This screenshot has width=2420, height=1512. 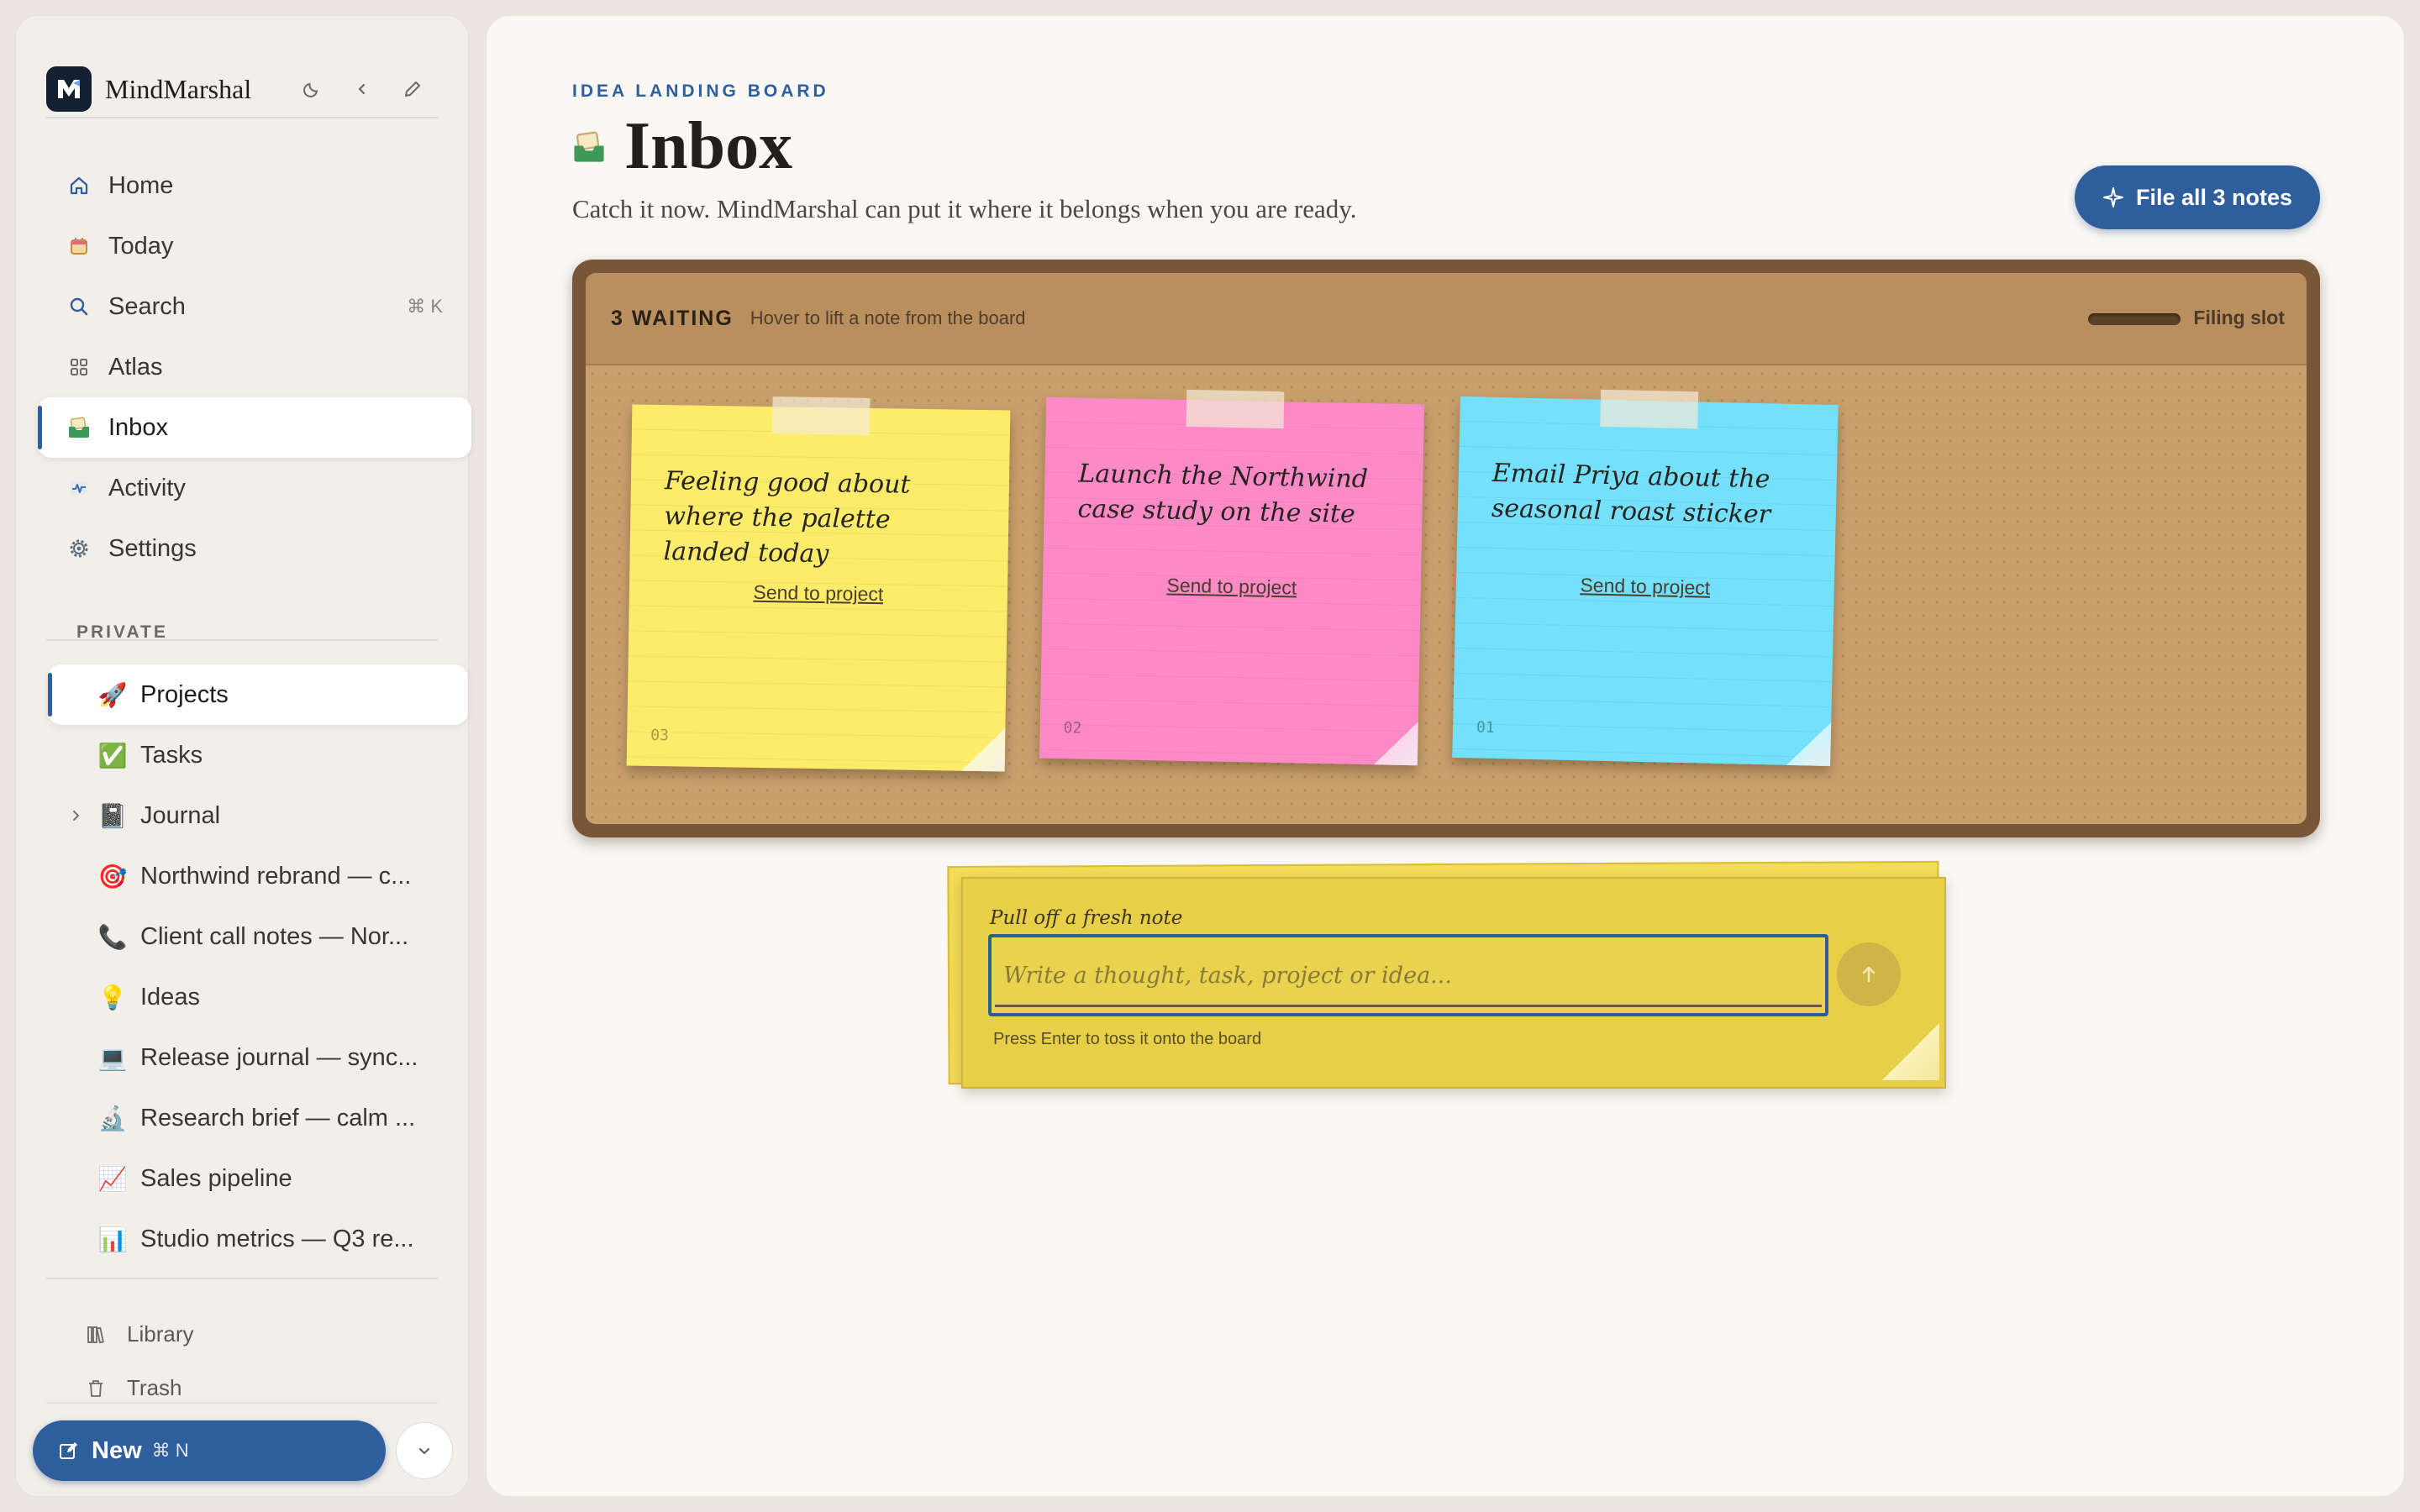 I want to click on moon-icon, so click(x=310, y=89).